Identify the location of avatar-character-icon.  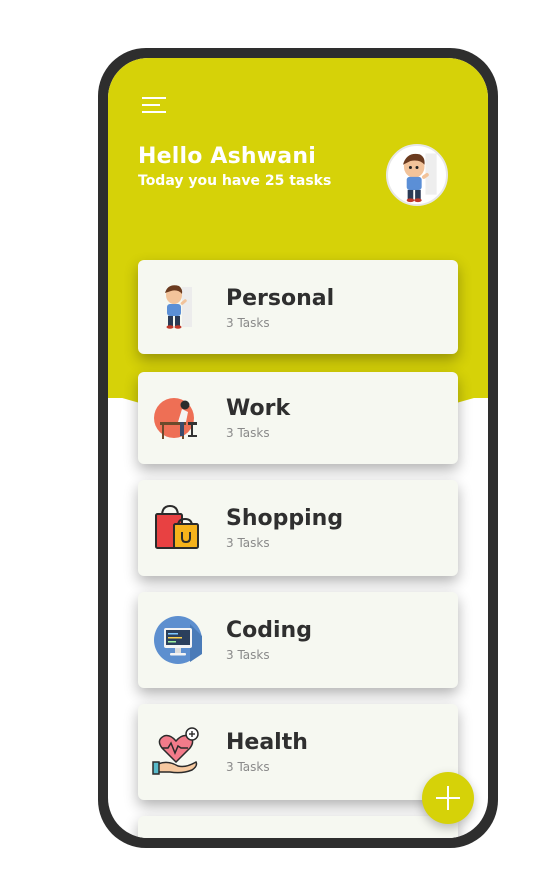
(419, 178).